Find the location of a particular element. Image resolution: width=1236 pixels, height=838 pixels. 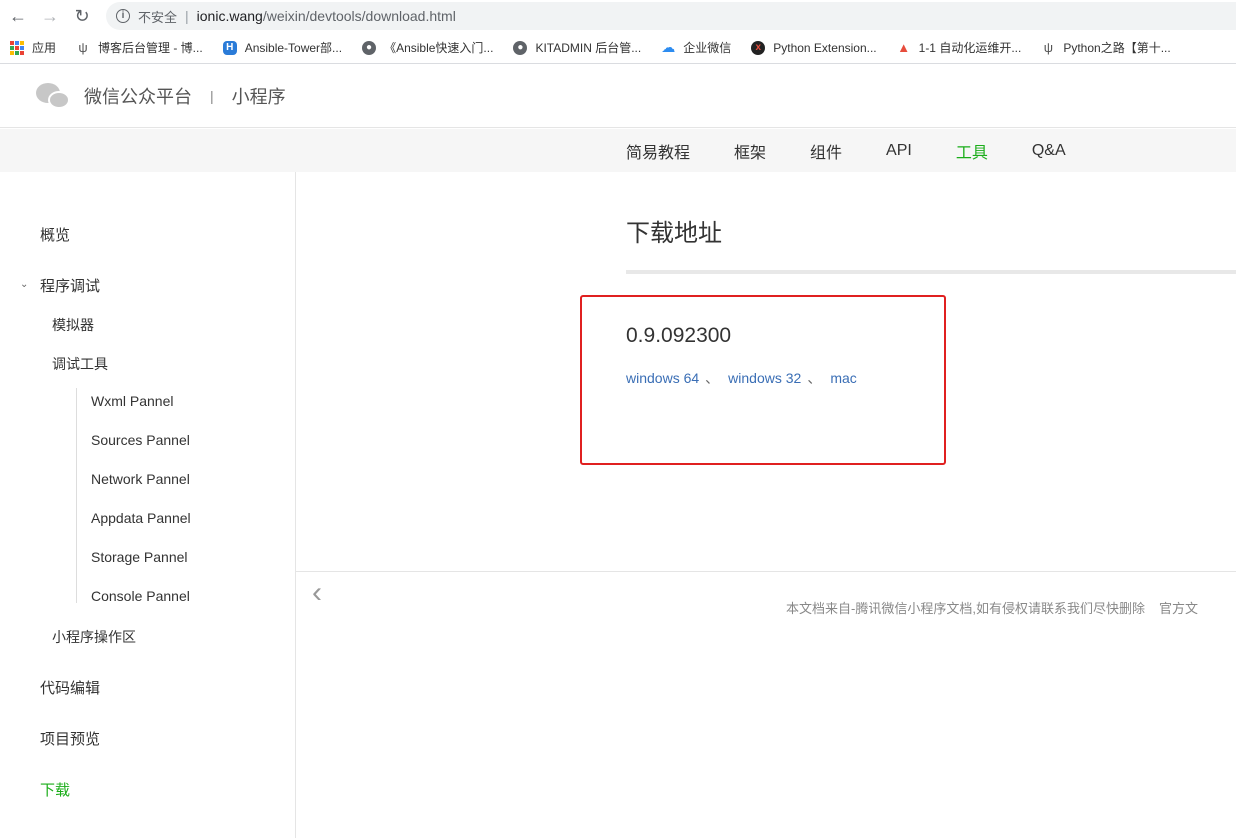

bookmark-wecom: ☁ 企业微信 is located at coordinates (696, 47).